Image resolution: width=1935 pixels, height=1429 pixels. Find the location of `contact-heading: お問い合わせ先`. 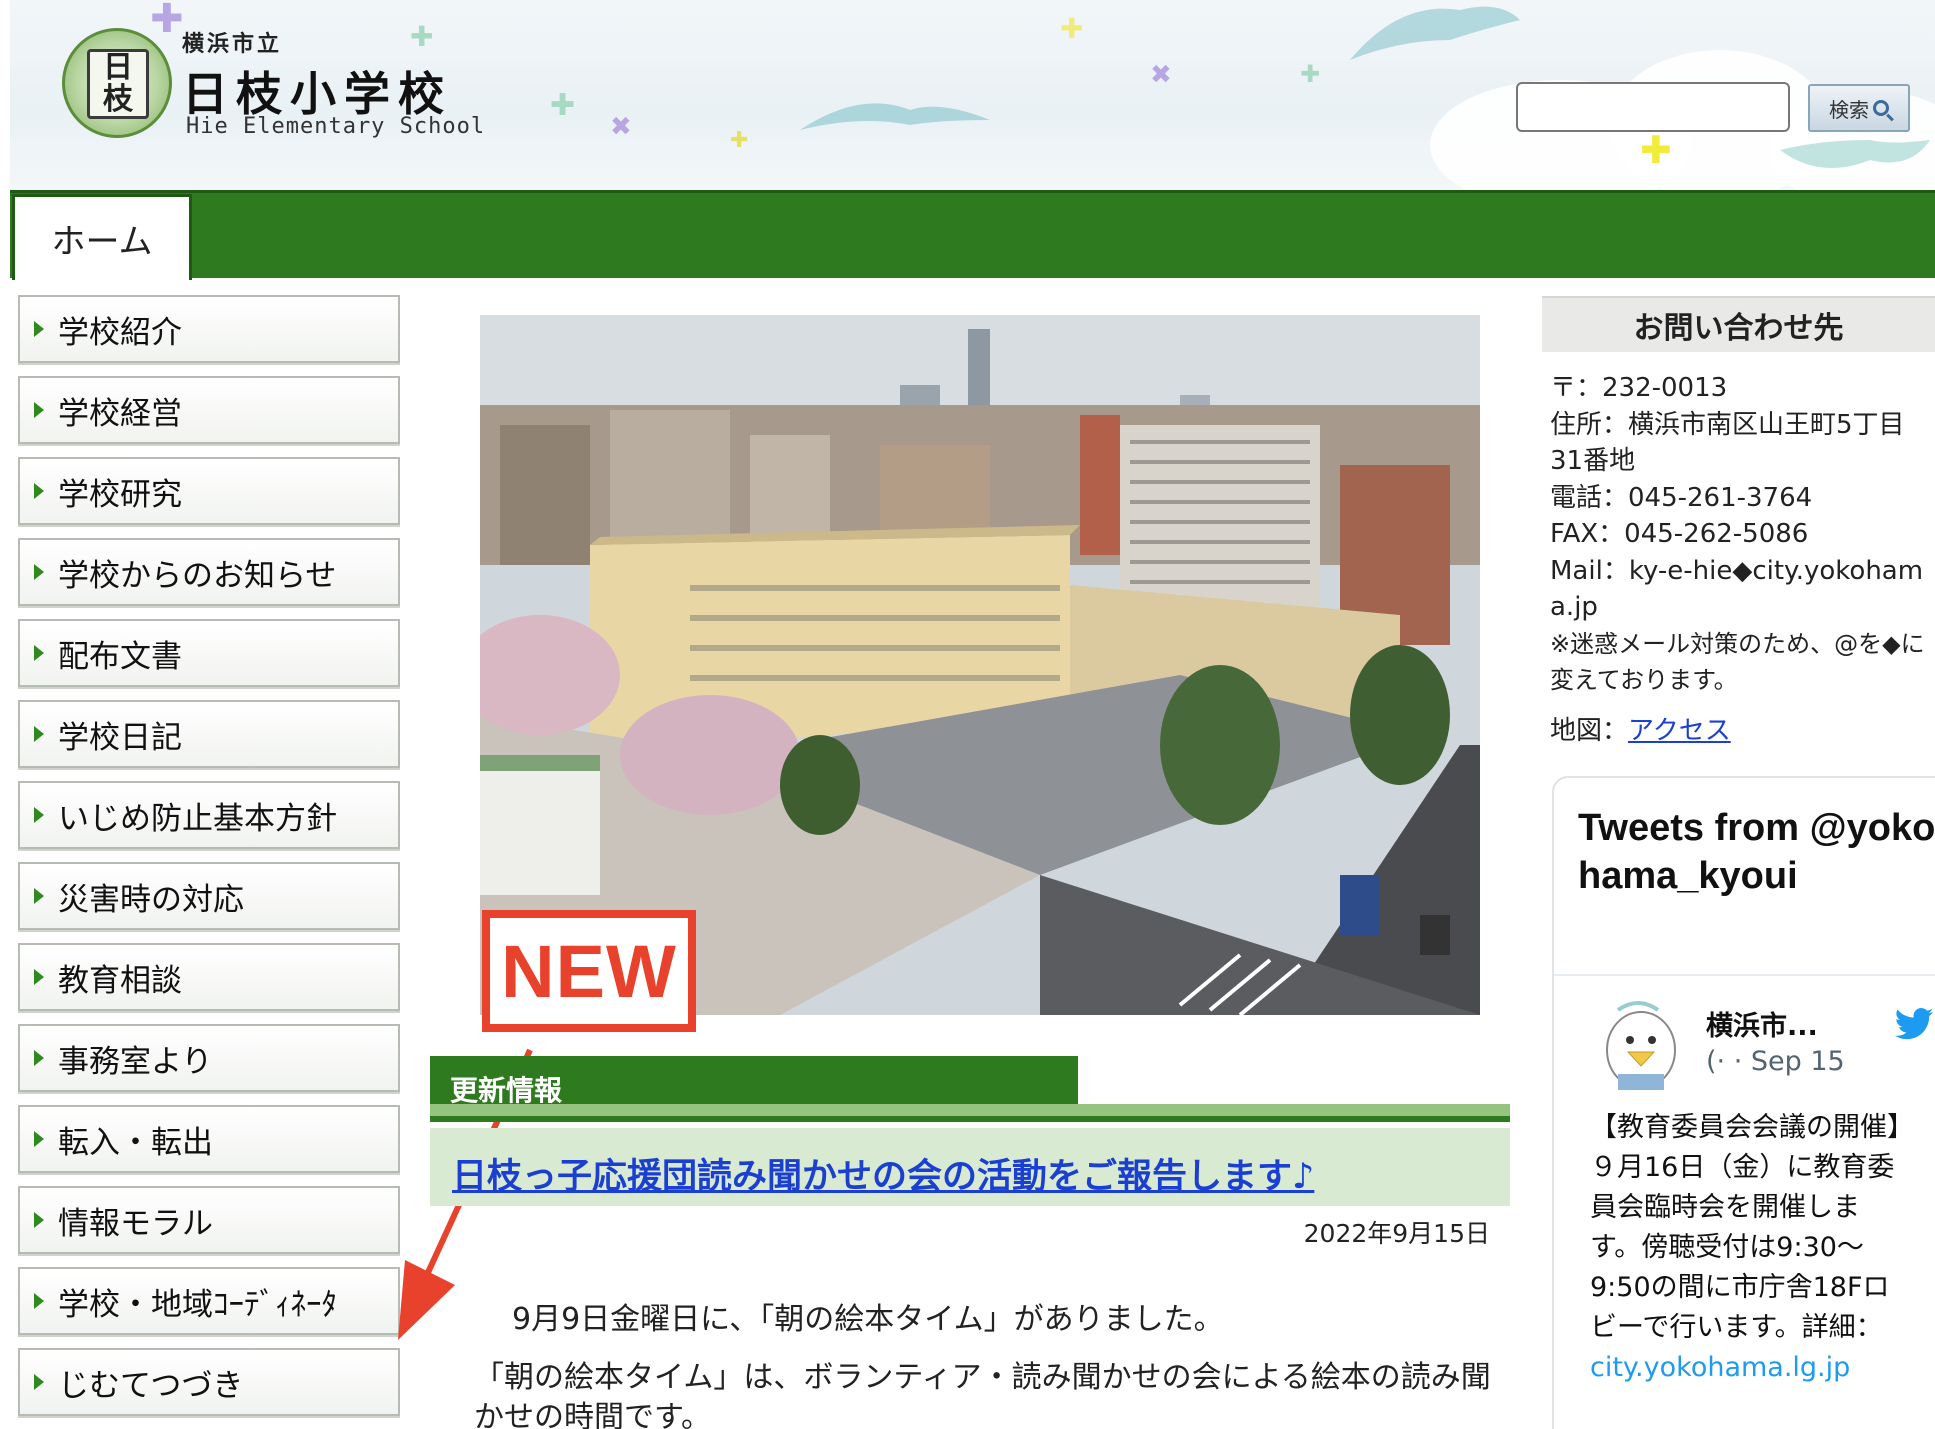

contact-heading: お問い合わせ先 is located at coordinates (1738, 324).